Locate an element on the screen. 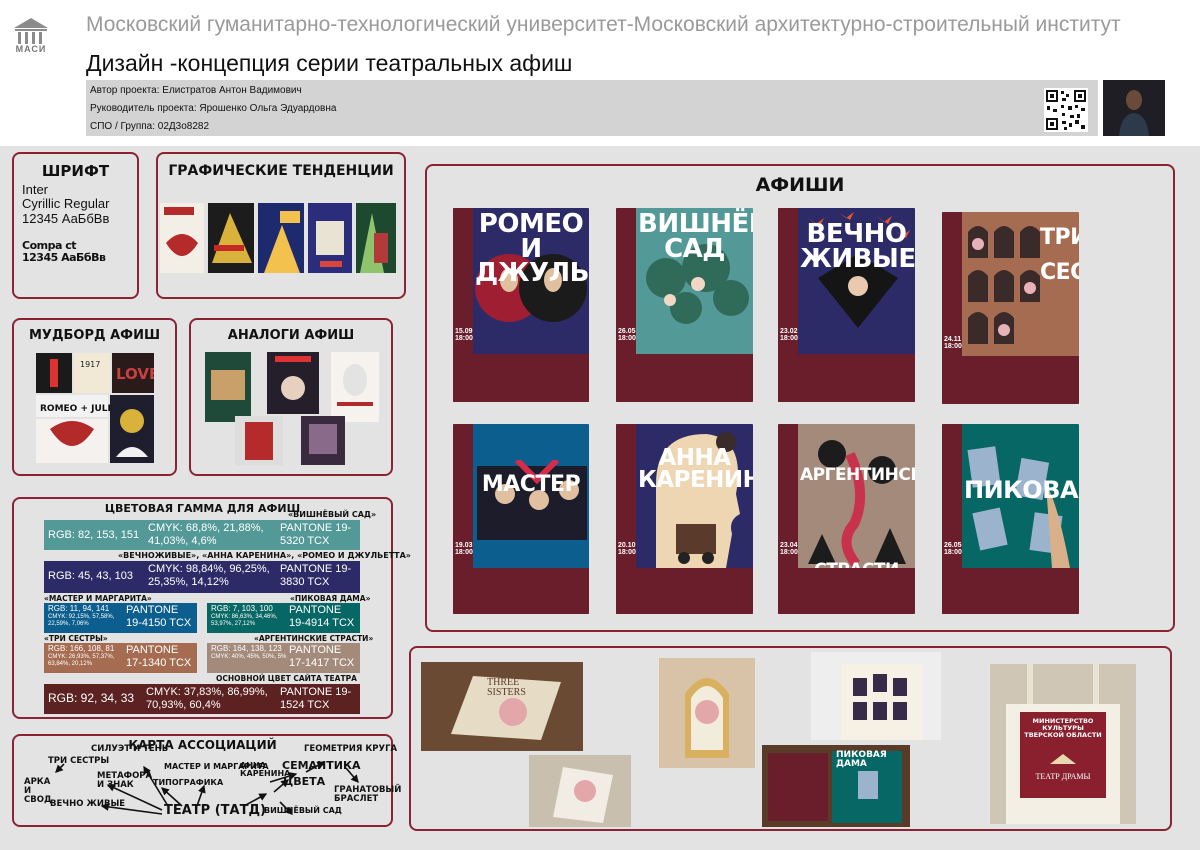  project-title: Дизайн -концепция серии театральных афиш is located at coordinates (329, 63).